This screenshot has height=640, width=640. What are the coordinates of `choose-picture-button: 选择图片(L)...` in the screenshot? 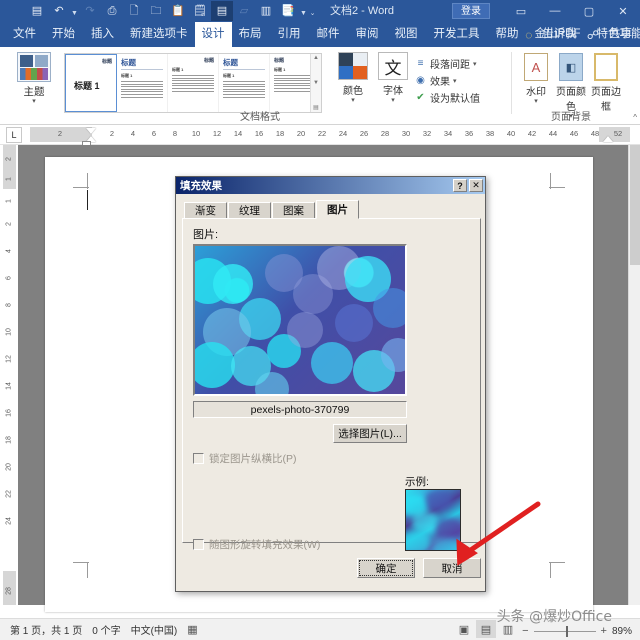 It's located at (370, 433).